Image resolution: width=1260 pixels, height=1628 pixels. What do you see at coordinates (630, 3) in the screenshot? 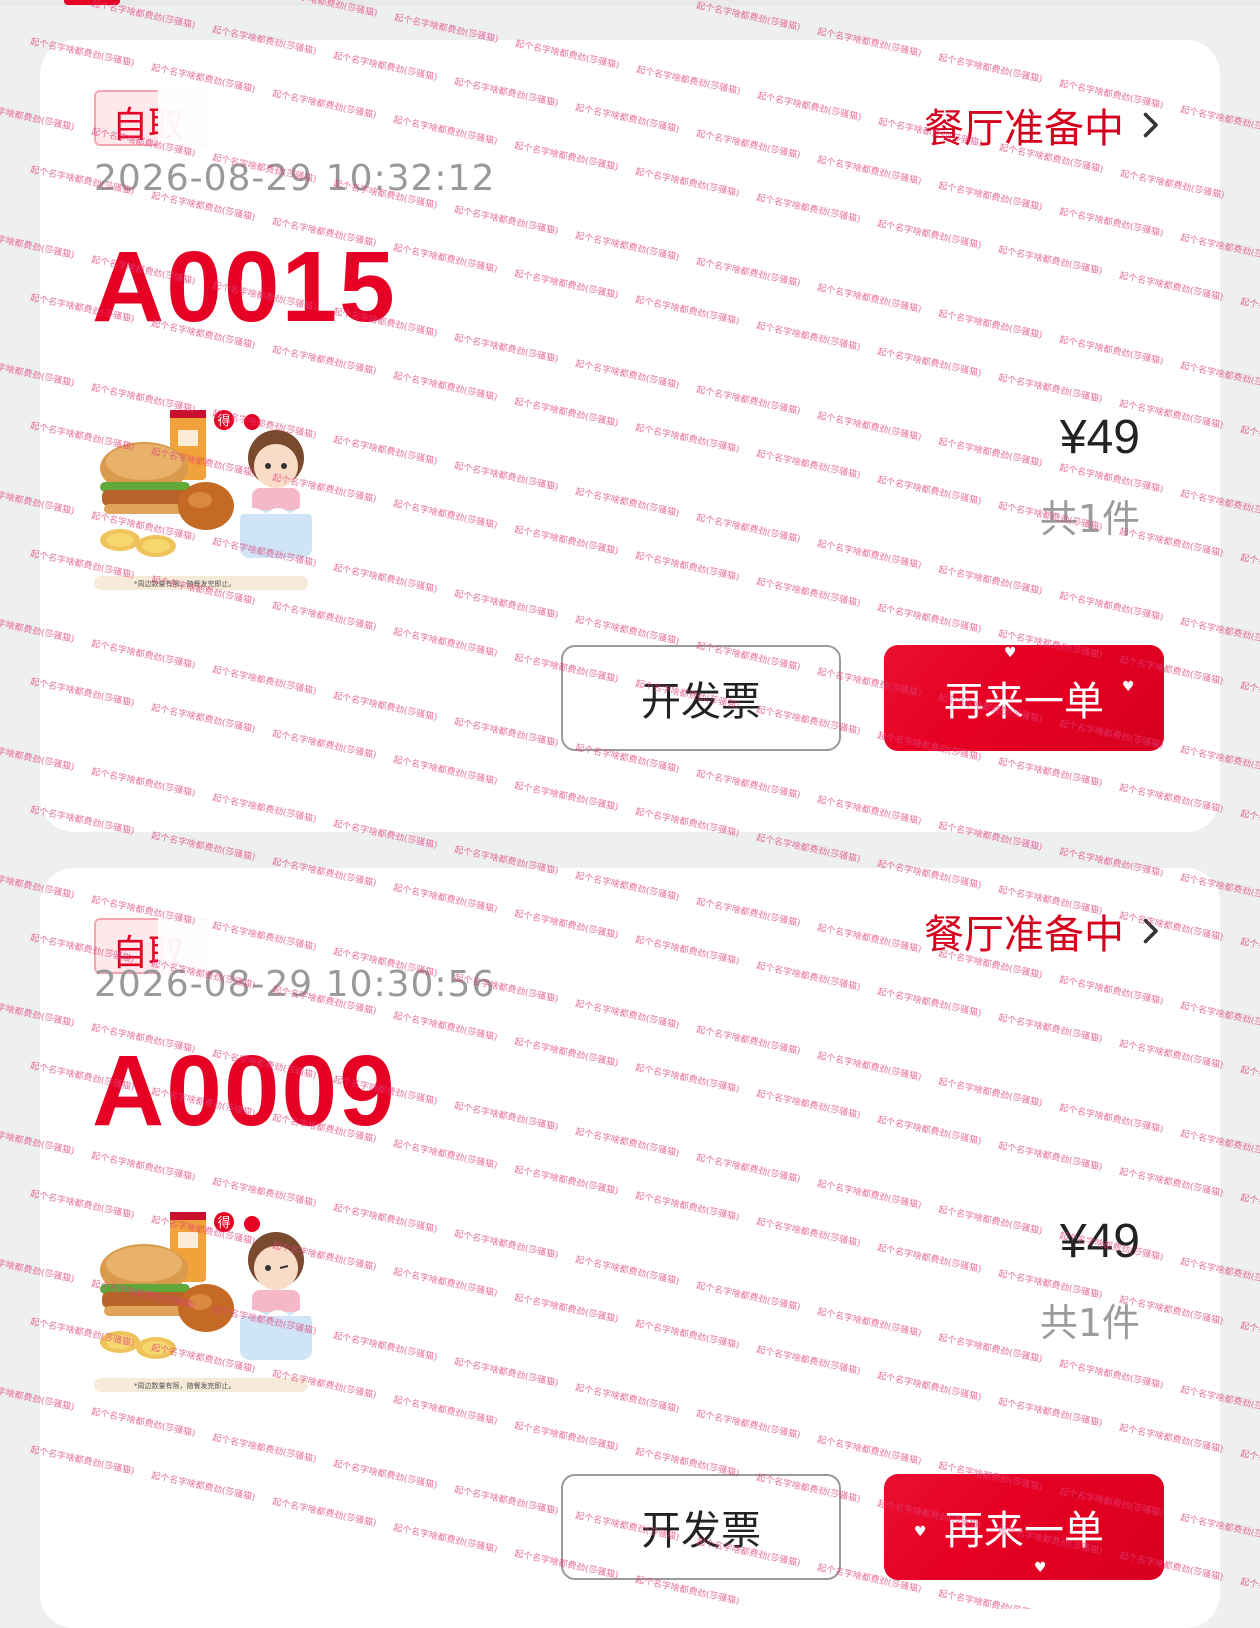
I see `top-strip` at bounding box center [630, 3].